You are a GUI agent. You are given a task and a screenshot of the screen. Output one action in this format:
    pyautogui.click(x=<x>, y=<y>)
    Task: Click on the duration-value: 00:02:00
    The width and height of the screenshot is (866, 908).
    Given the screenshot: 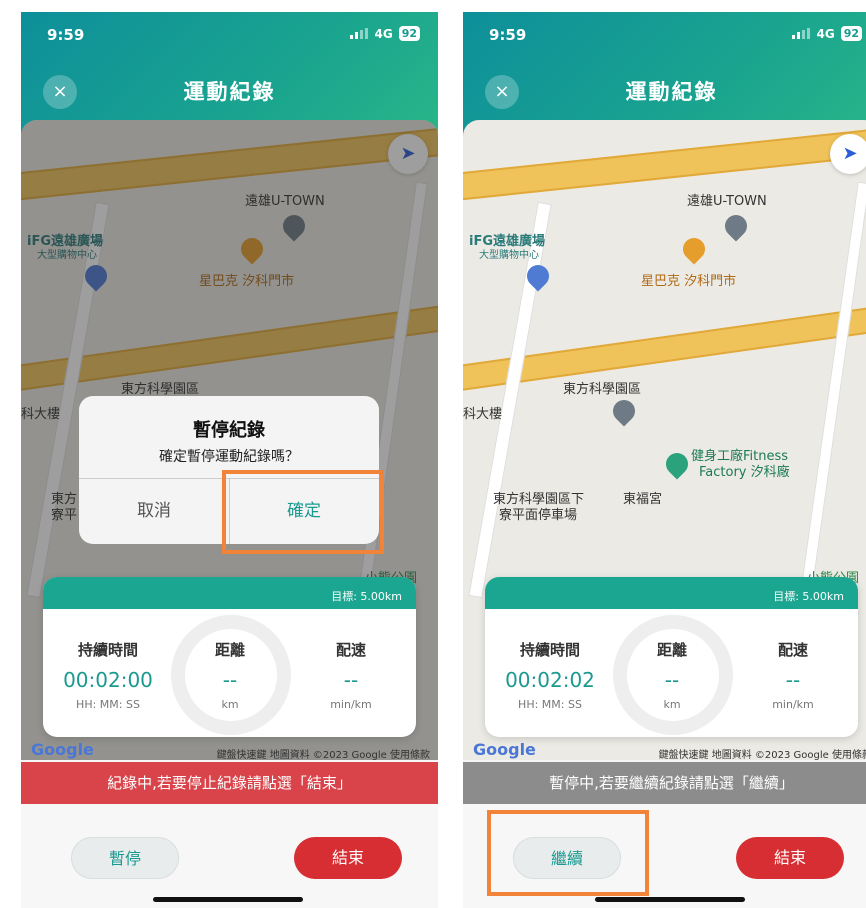 What is the action you would take?
    pyautogui.click(x=108, y=680)
    